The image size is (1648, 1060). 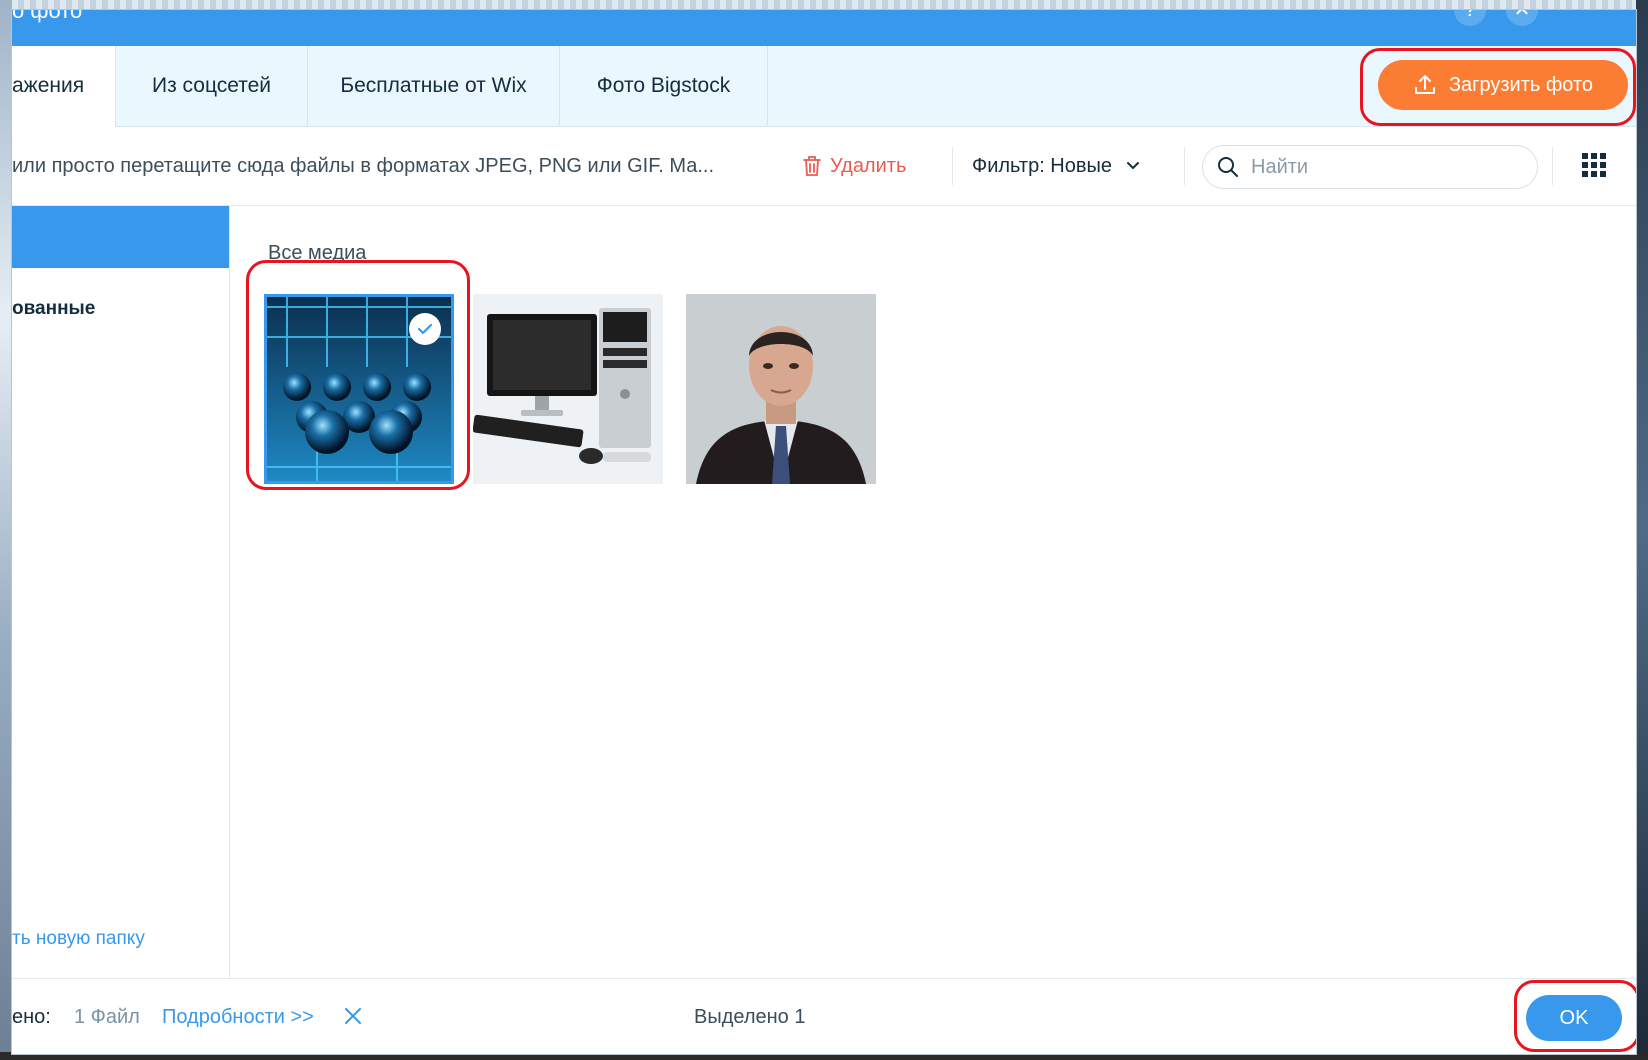 What do you see at coordinates (1521, 84) in the screenshot?
I see `upload-photo-label: Загрузить фото` at bounding box center [1521, 84].